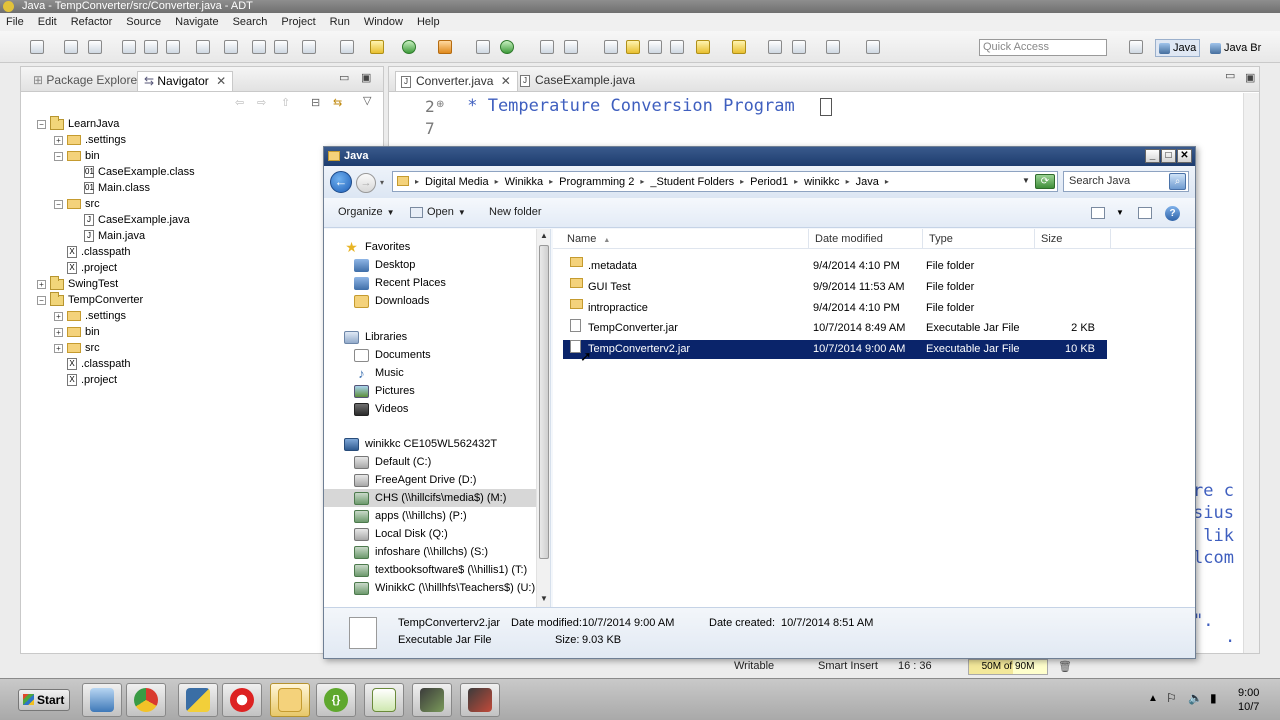  Describe the element at coordinates (571, 47) in the screenshot. I see `search-tool-icon` at that location.